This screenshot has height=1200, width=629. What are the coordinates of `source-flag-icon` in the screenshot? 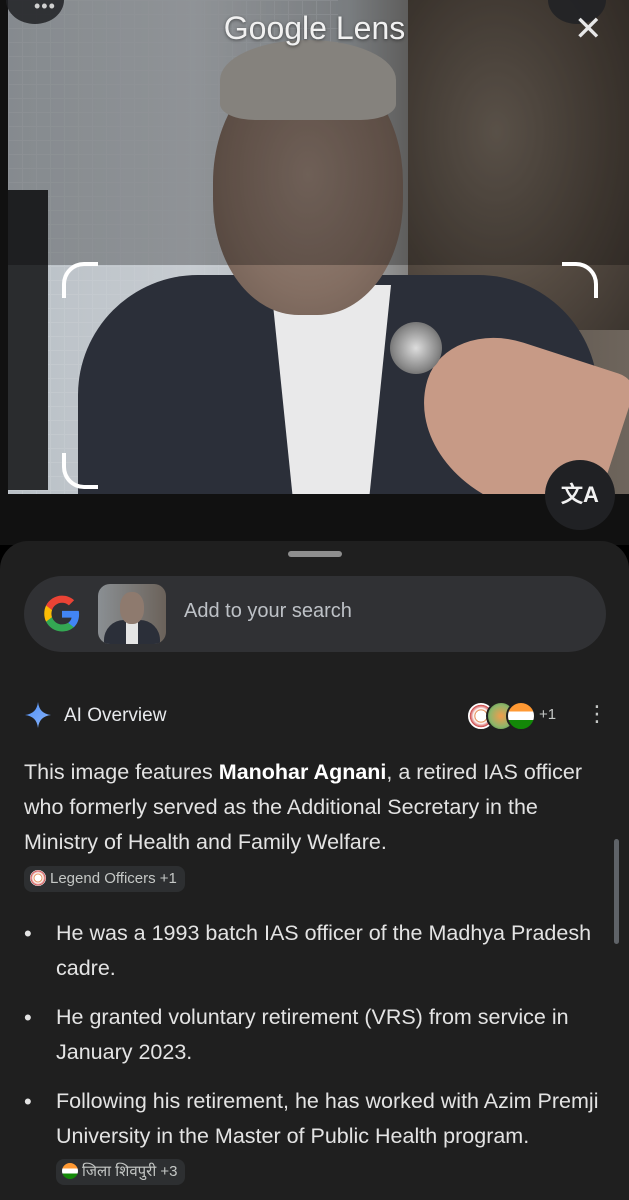 It's located at (521, 716).